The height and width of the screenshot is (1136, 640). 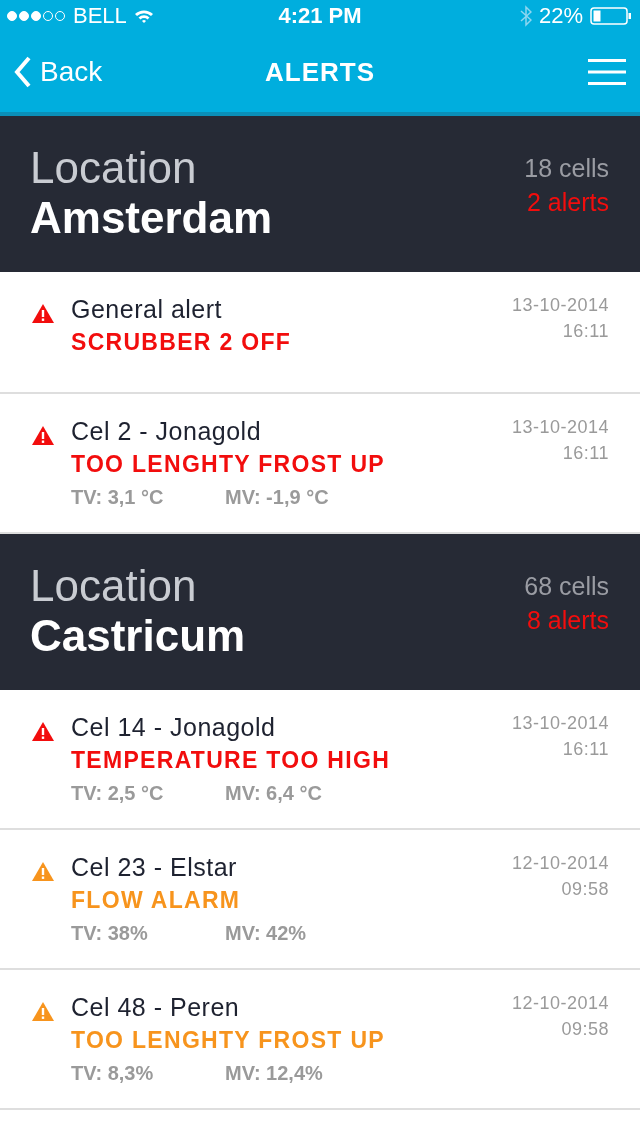 I want to click on alert-row: General alert SCRUBBER 2 OFF 13-10-2014 16:11, so click(x=320, y=333).